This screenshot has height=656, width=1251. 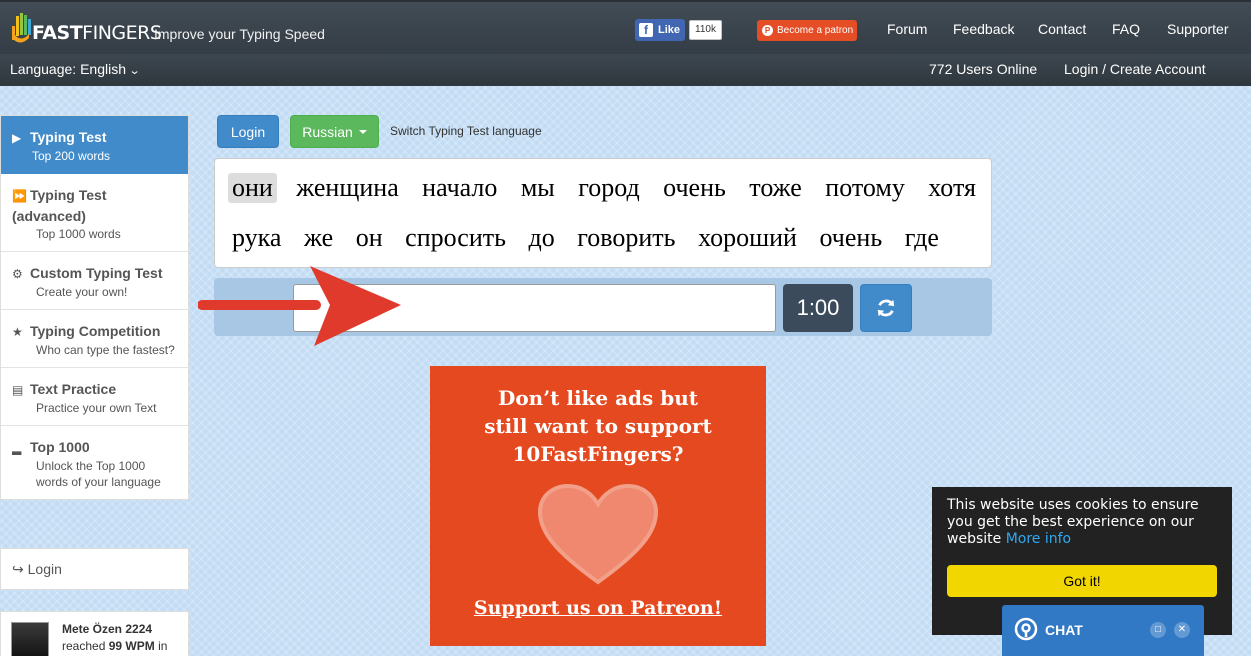 I want to click on facebook-like-button: f Like, so click(x=660, y=30).